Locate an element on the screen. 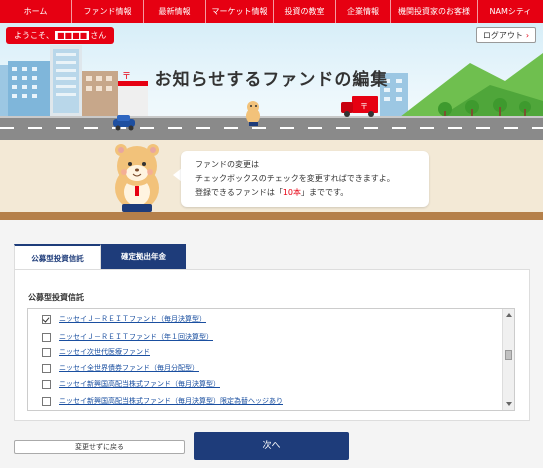 The height and width of the screenshot is (468, 543). scroll-up-arrow-icon is located at coordinates (509, 315).